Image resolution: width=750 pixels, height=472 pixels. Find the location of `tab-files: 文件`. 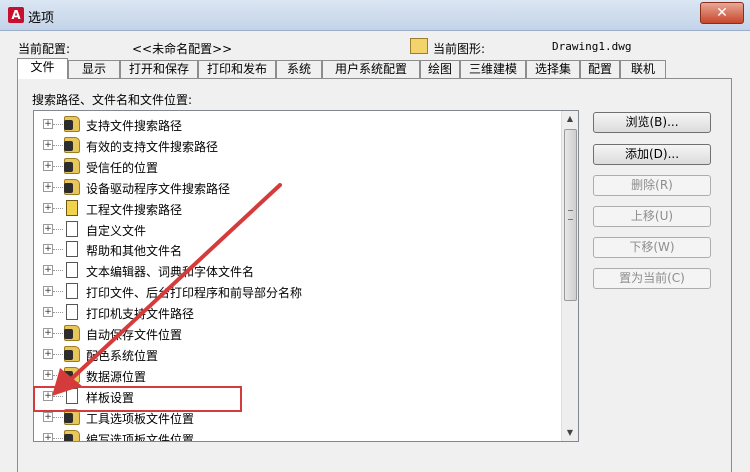

tab-files: 文件 is located at coordinates (42, 68).